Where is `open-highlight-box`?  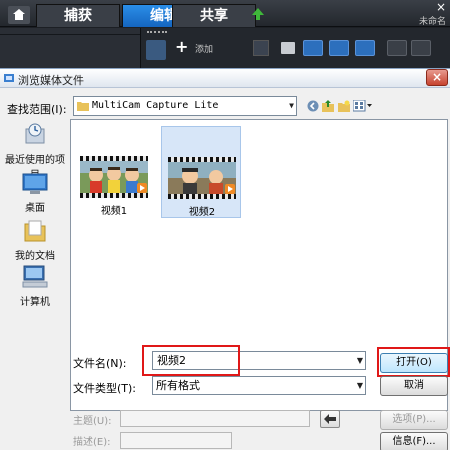 open-highlight-box is located at coordinates (413, 362).